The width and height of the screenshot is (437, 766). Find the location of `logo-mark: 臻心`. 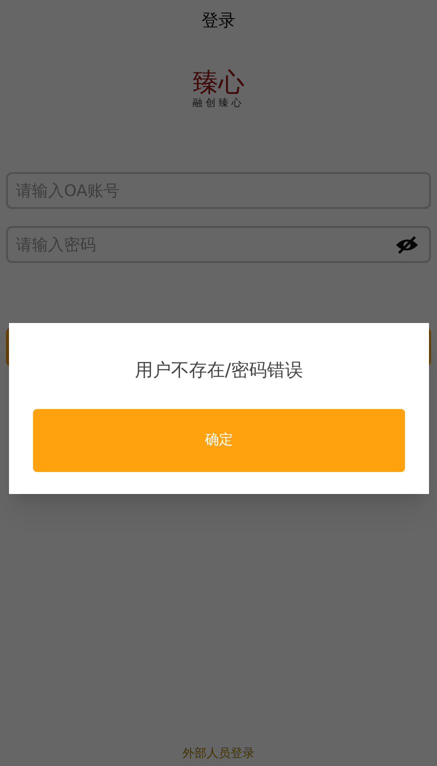

logo-mark: 臻心 is located at coordinates (218, 83).